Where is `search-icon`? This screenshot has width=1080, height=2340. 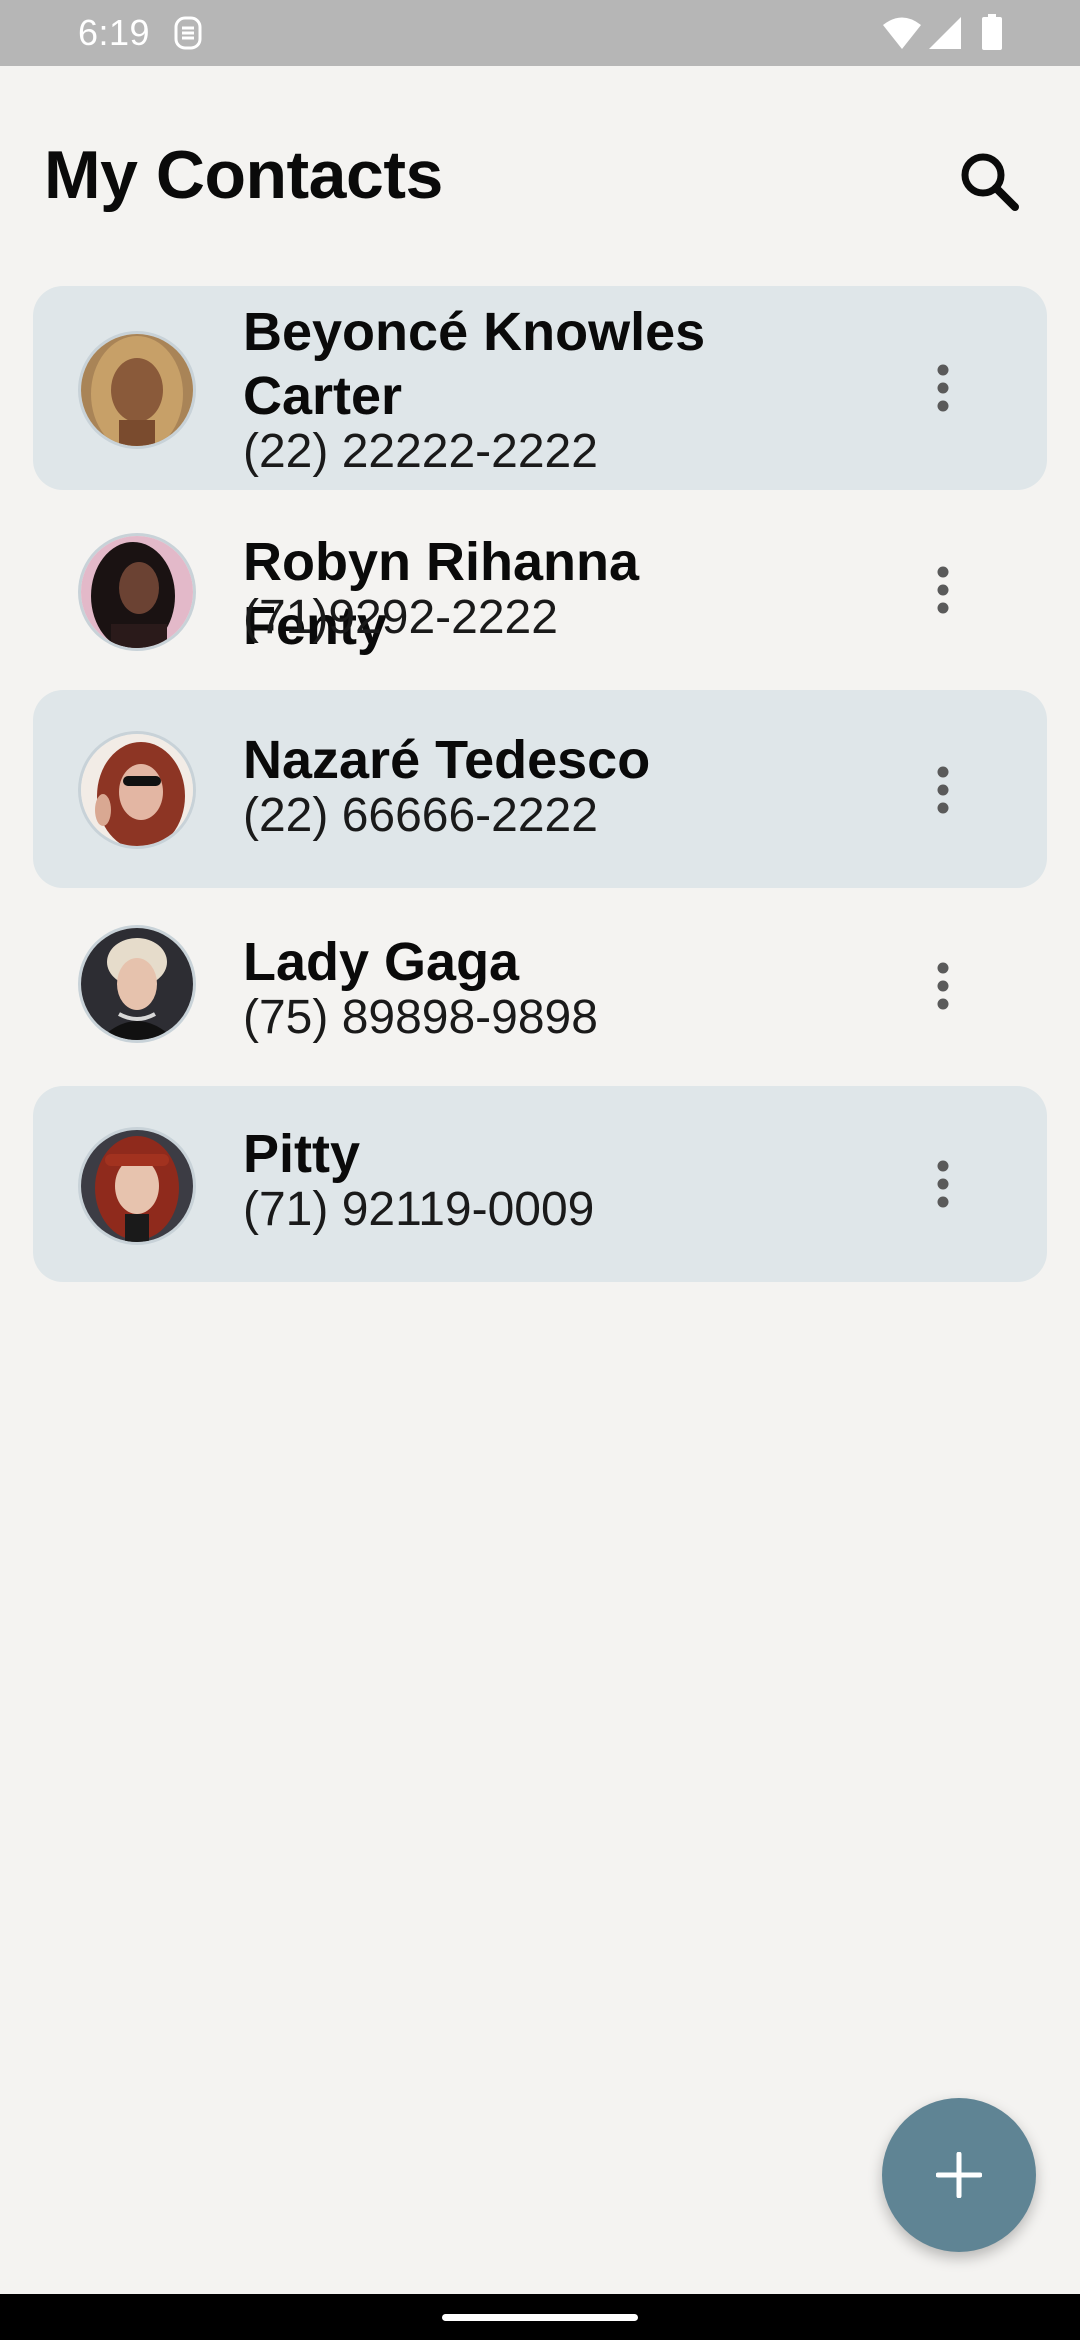 search-icon is located at coordinates (990, 182).